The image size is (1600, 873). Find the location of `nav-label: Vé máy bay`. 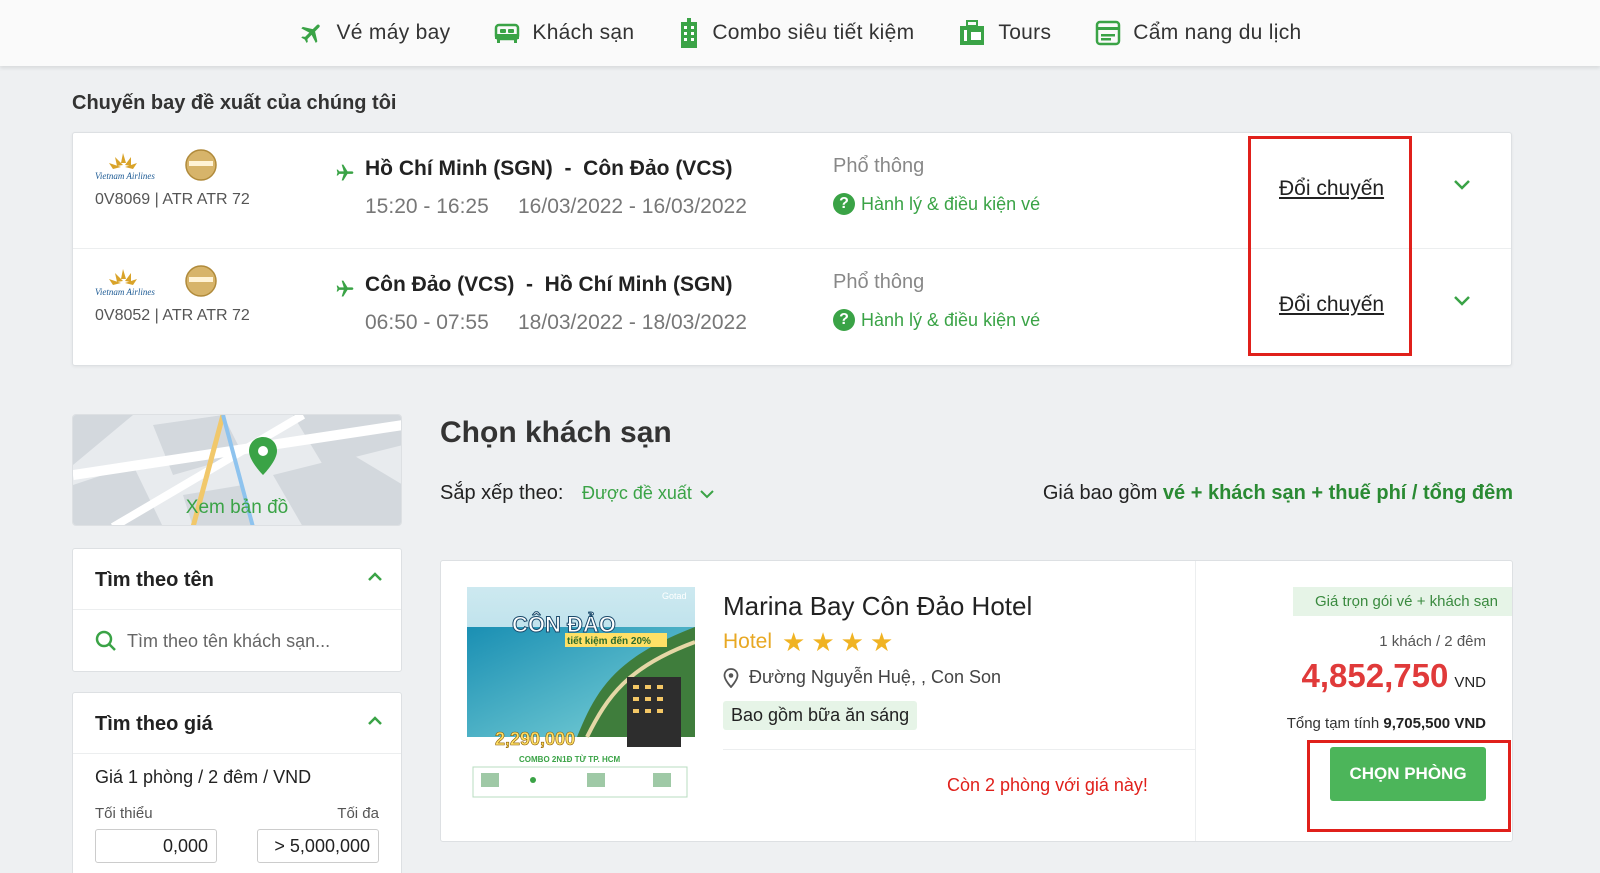

nav-label: Vé máy bay is located at coordinates (393, 32).